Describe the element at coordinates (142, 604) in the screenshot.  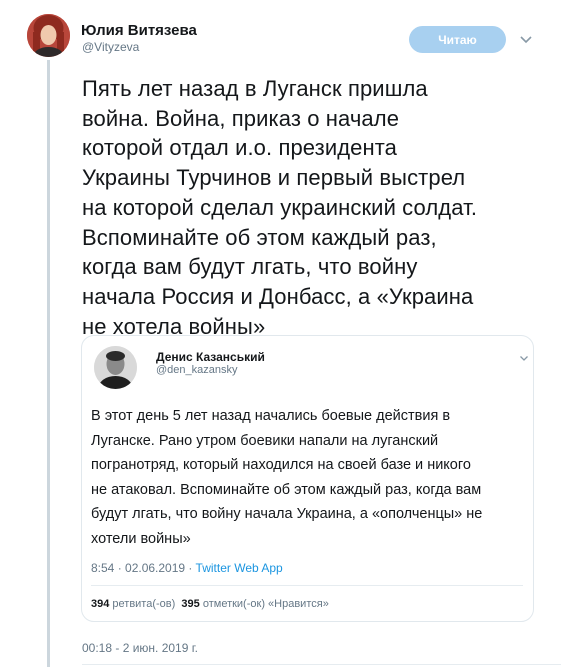
I see `retweet-label: ретвита(-ов)` at that location.